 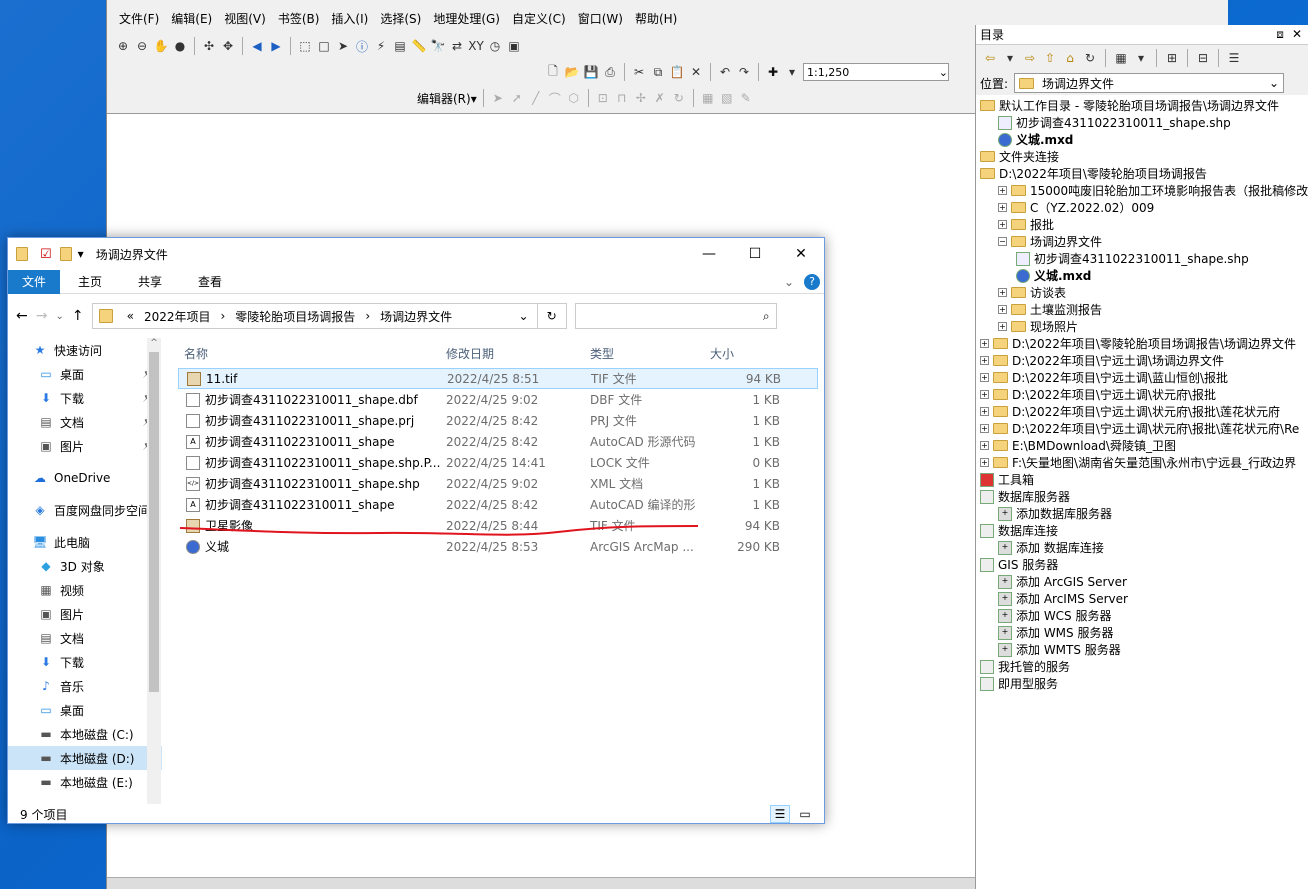 I want to click on zoom-in-icon: ⊕, so click(x=123, y=46).